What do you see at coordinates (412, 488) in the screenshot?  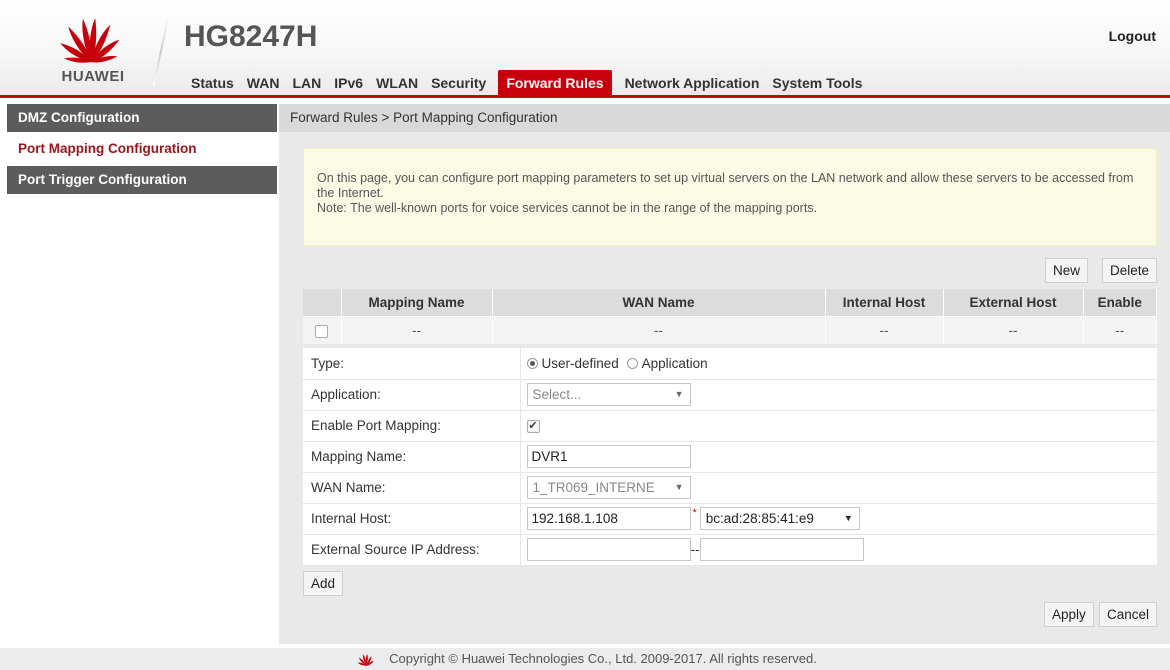 I see `wan-name-label: WAN Name:` at bounding box center [412, 488].